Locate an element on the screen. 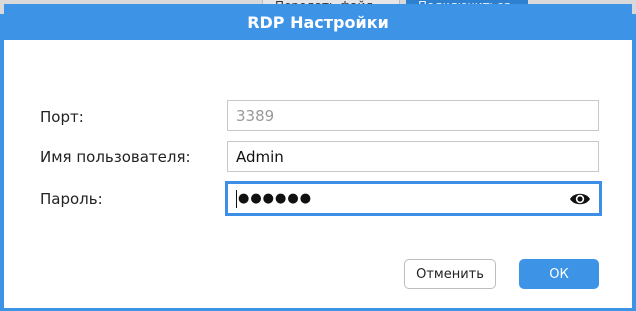 Image resolution: width=636 pixels, height=311 pixels. cancel-button-label: Отменить is located at coordinates (450, 274).